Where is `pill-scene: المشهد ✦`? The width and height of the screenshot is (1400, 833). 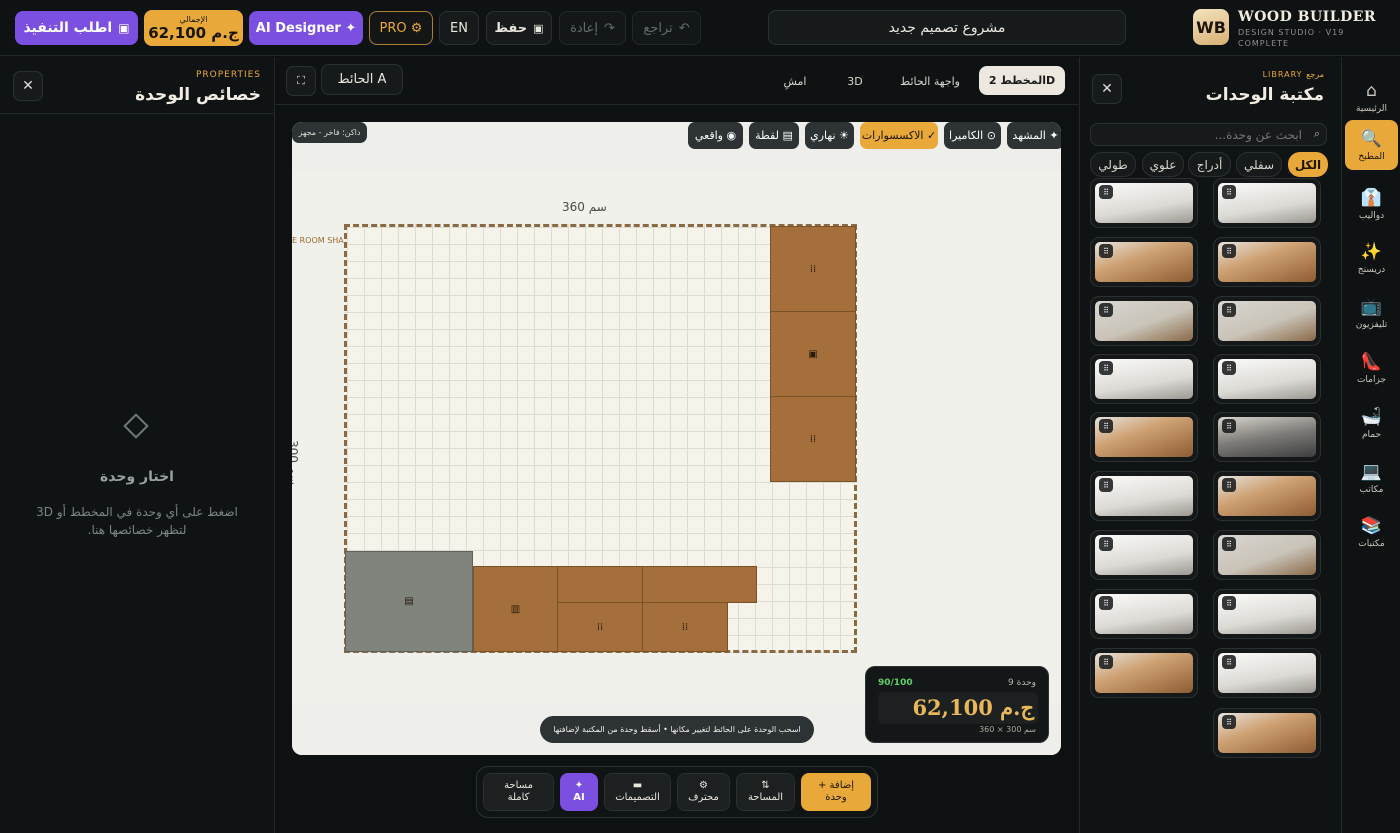 pill-scene: المشهد ✦ is located at coordinates (1034, 135).